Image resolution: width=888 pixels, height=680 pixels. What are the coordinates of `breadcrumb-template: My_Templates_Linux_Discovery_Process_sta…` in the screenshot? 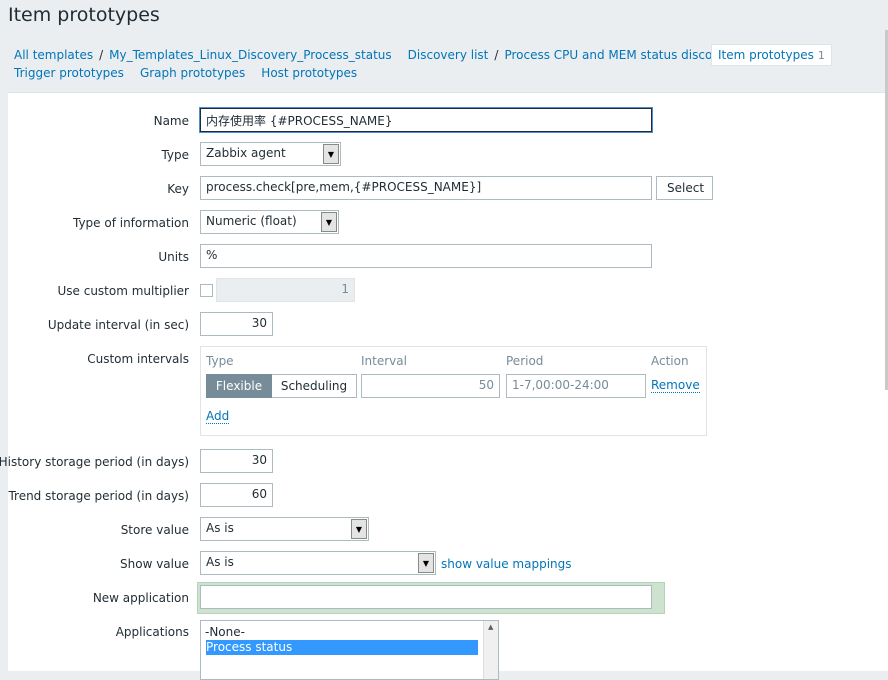 It's located at (250, 55).